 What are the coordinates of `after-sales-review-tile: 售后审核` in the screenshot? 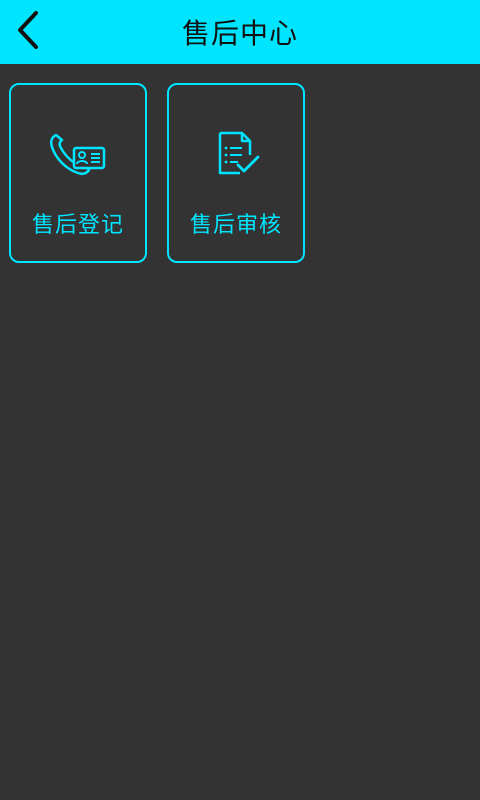 It's located at (236, 173).